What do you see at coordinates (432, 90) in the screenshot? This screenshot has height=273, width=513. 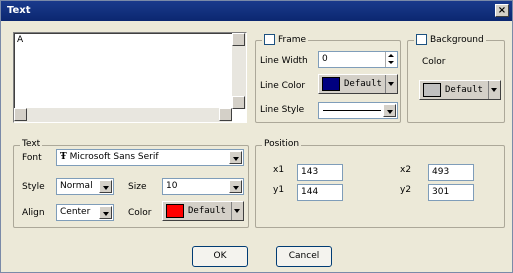 I see `background-color-swatch` at bounding box center [432, 90].